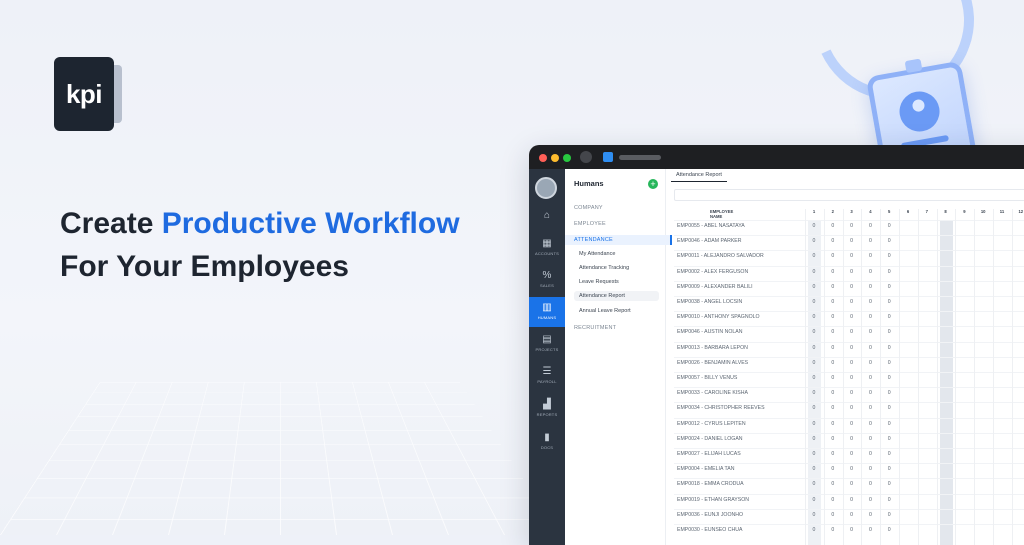  I want to click on day-header: 1, so click(814, 211).